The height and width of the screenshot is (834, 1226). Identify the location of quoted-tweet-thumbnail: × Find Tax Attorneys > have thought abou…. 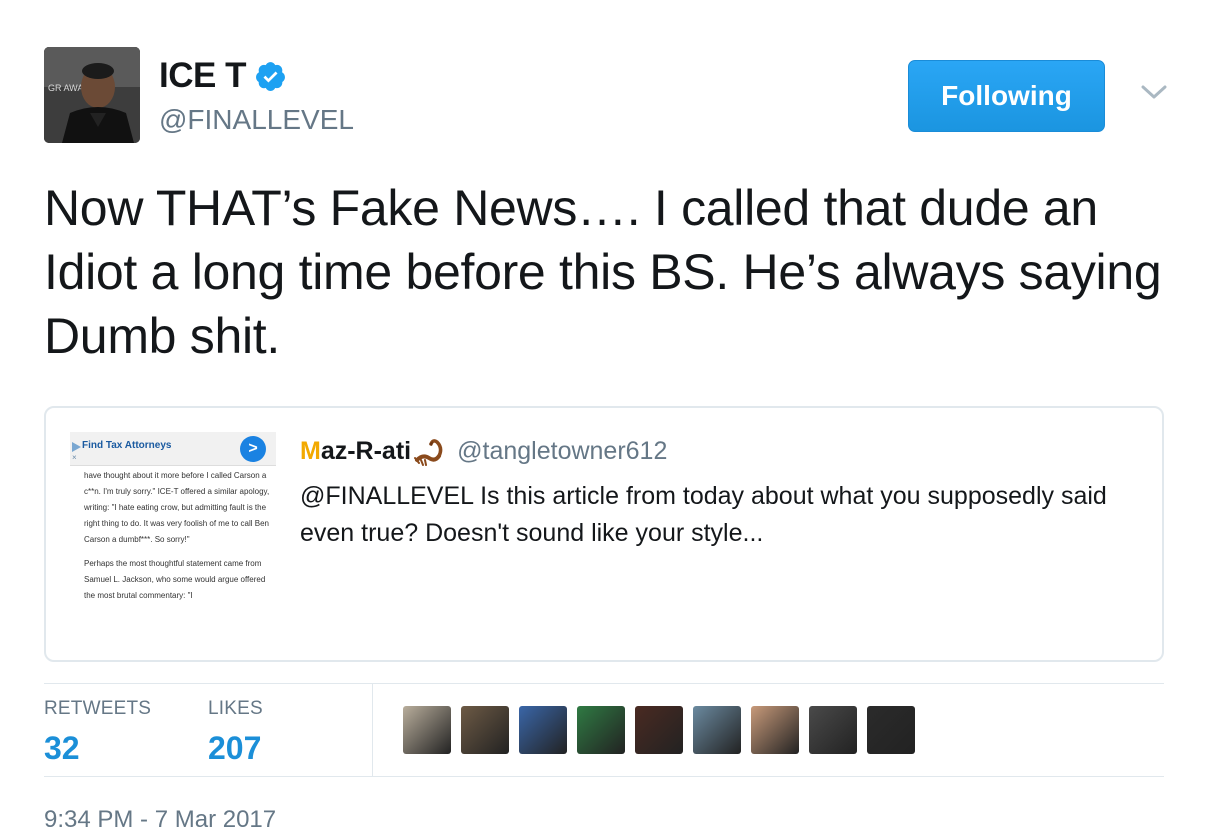
(173, 535).